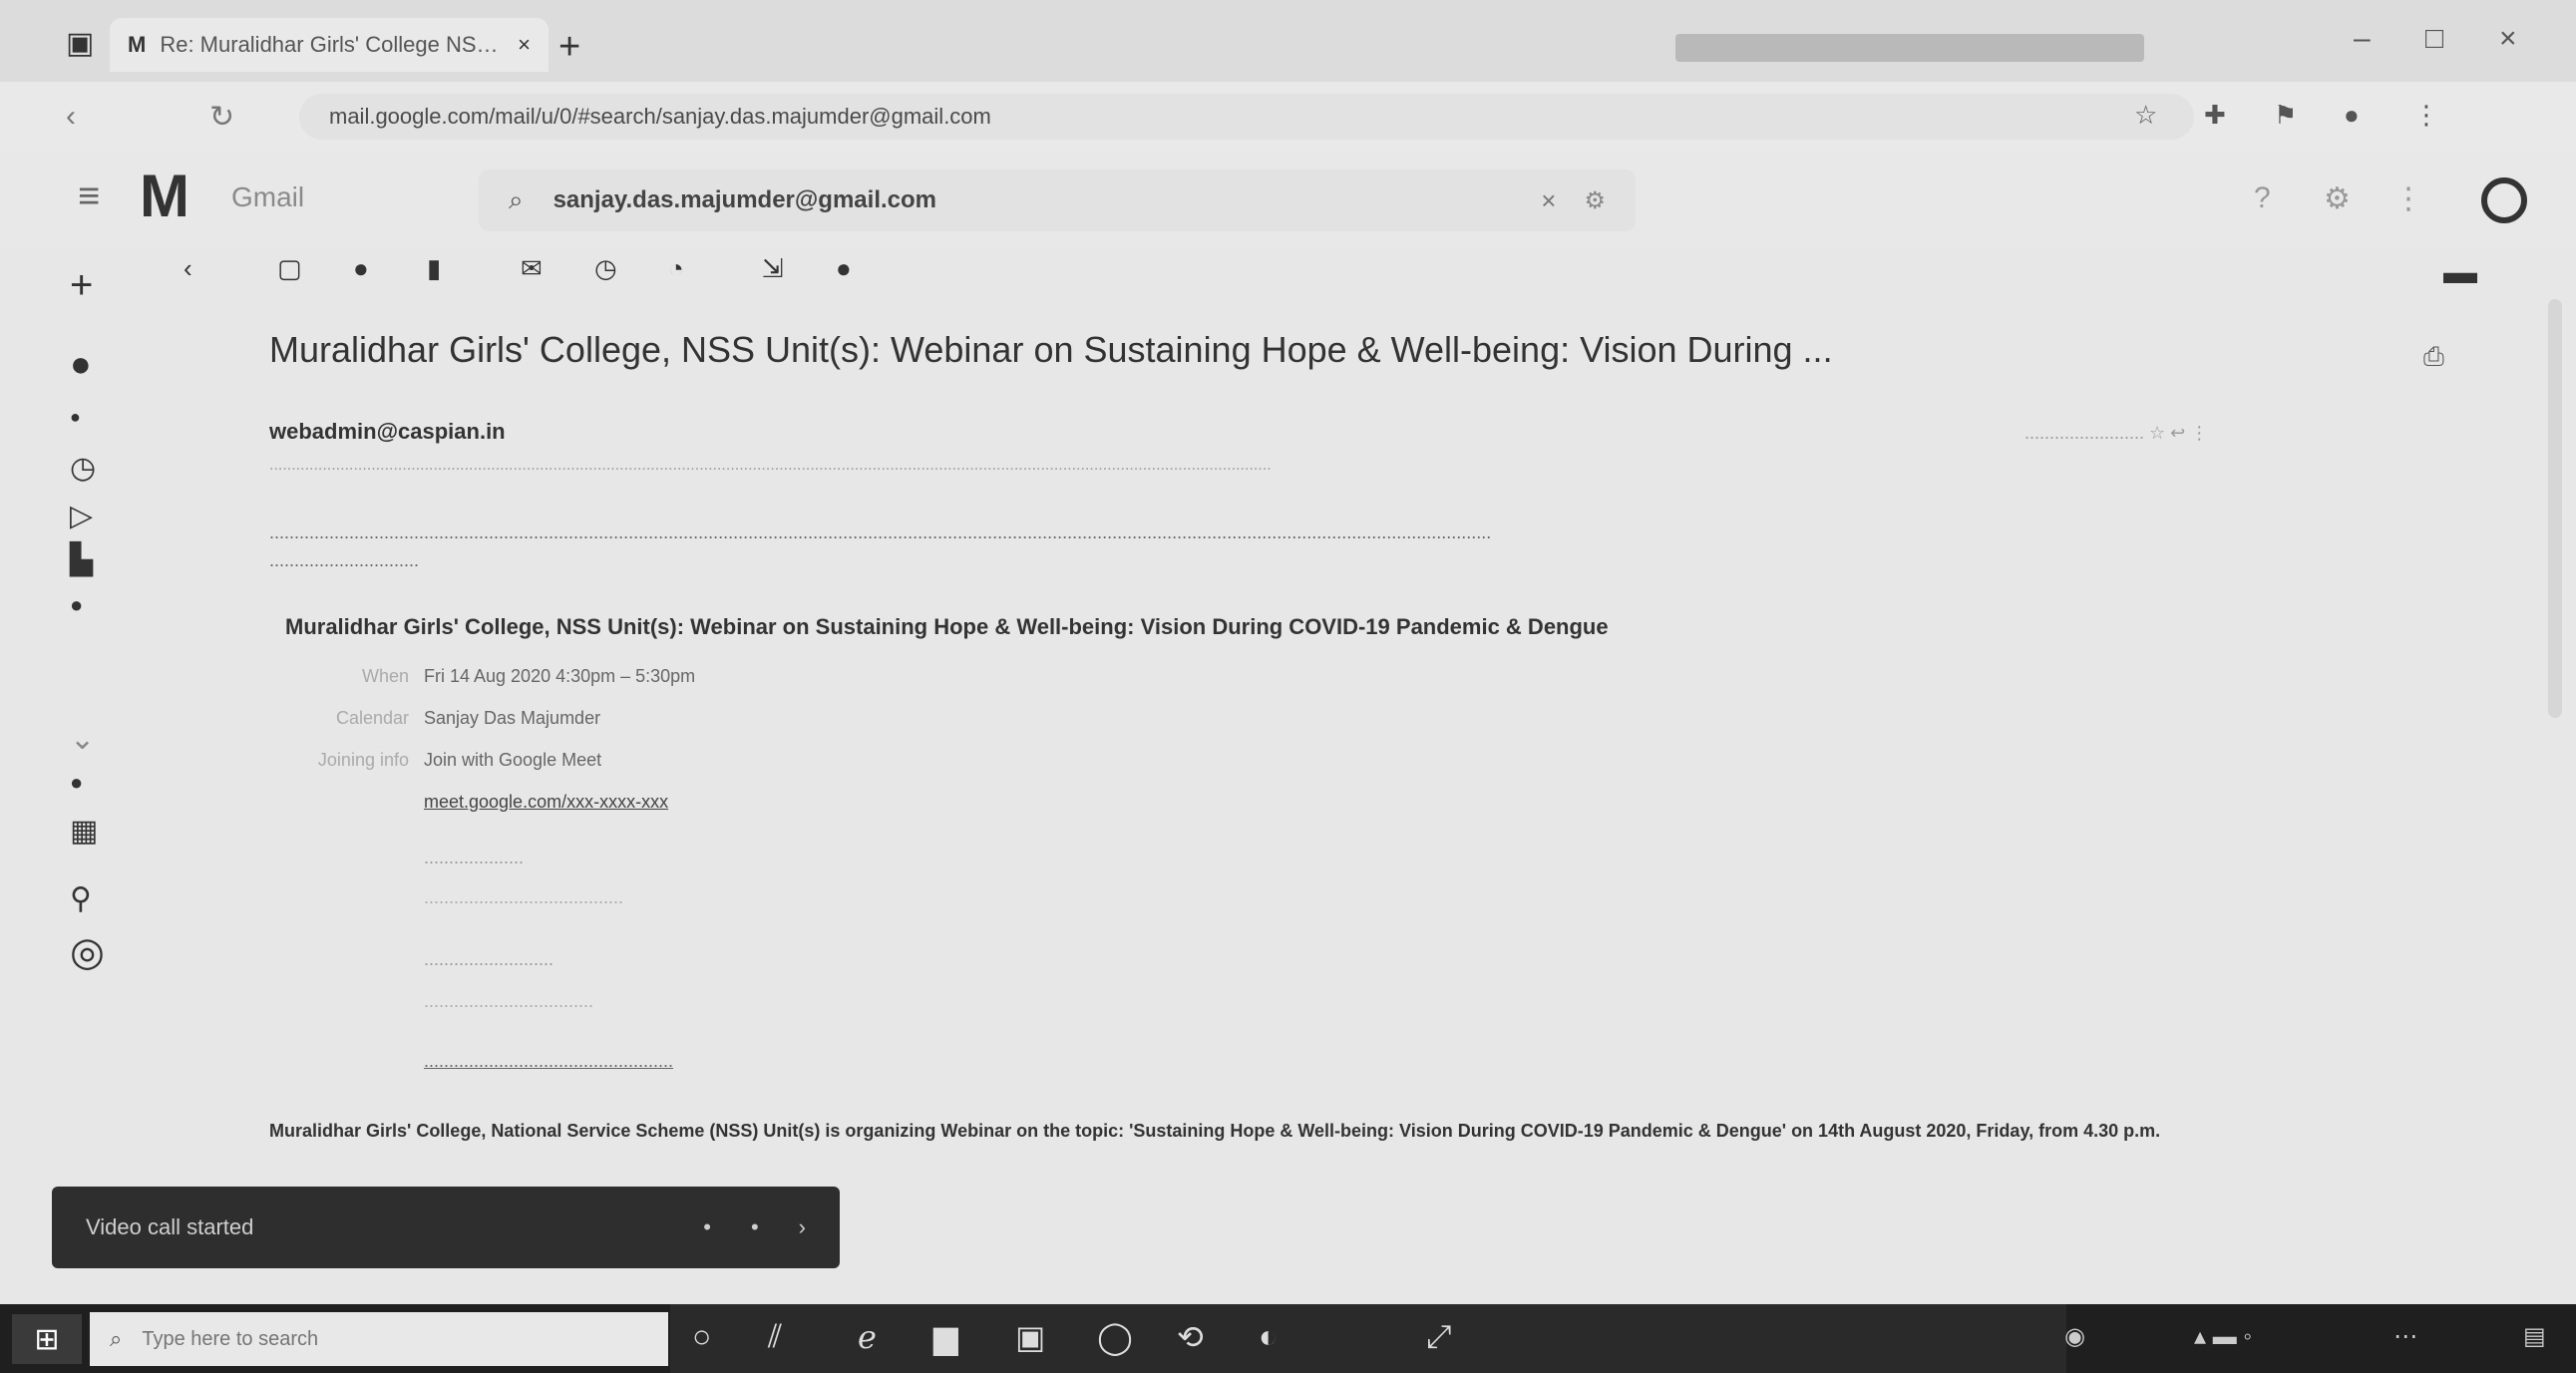 This screenshot has width=2576, height=1373. I want to click on apps-icon: ⋮, so click(2408, 198).